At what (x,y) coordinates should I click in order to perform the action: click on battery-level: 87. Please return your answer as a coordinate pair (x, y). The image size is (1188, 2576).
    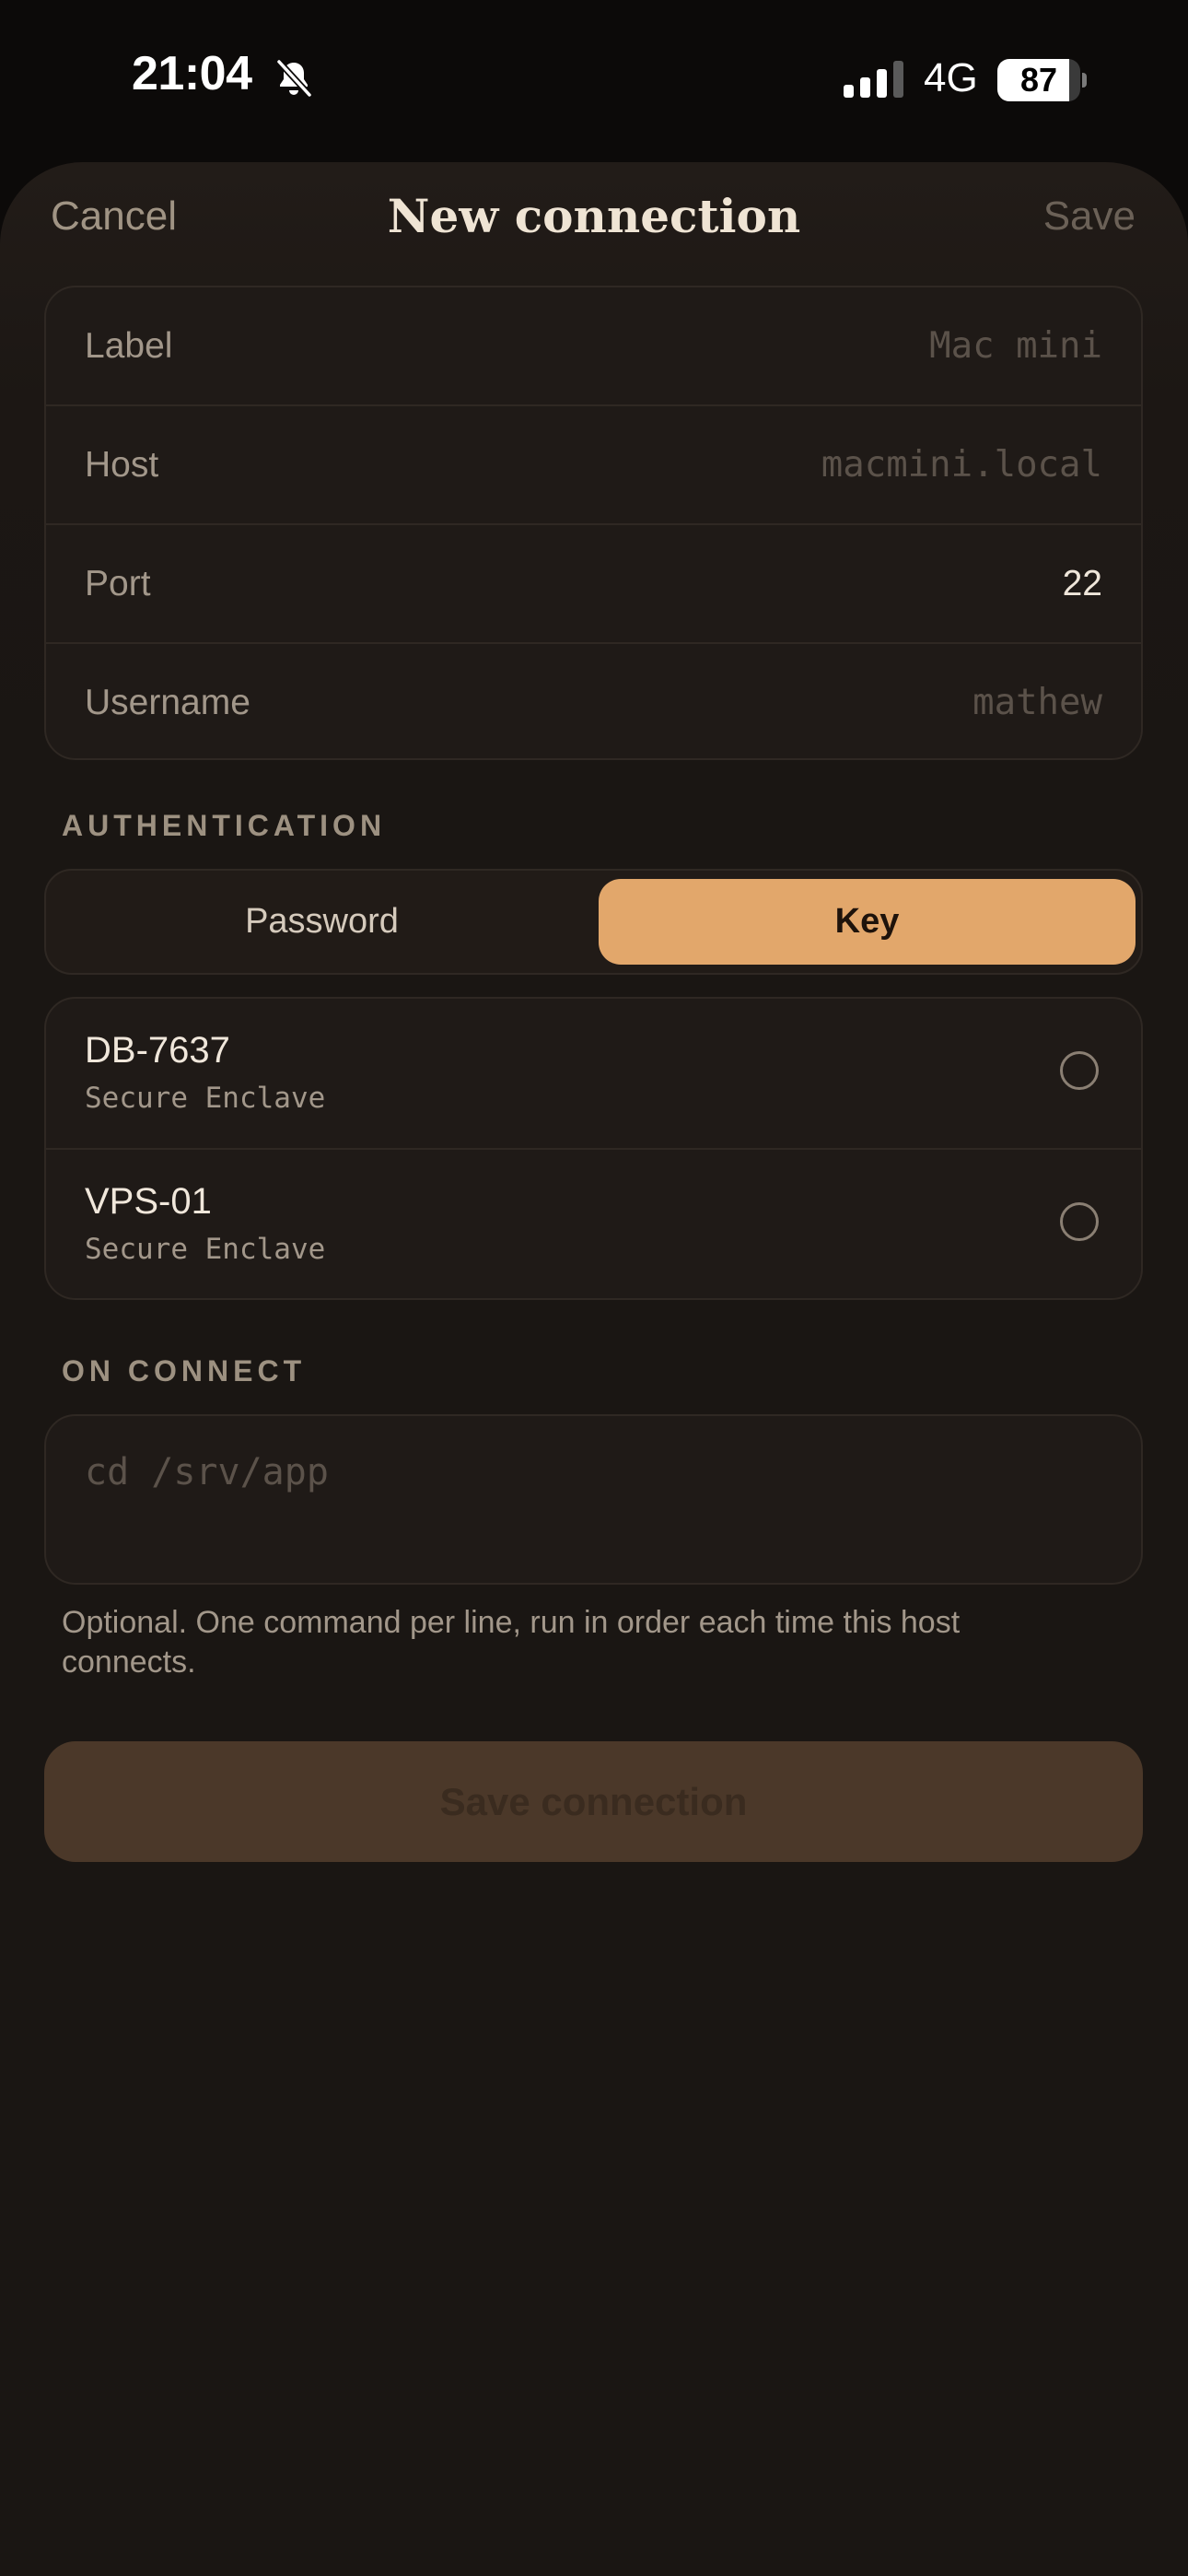
    Looking at the image, I should click on (1038, 80).